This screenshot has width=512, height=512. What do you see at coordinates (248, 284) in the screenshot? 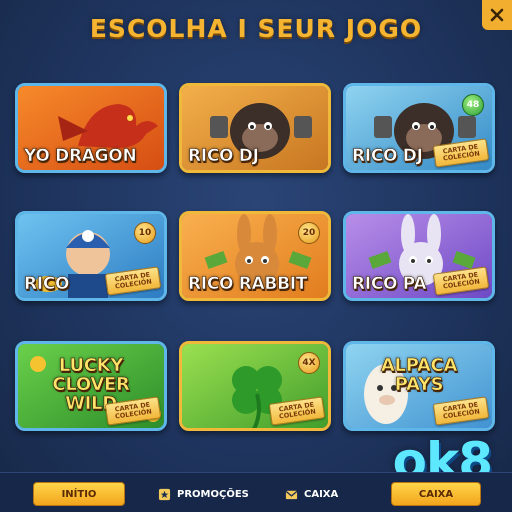
I see `game-title: RICO RABBIT` at bounding box center [248, 284].